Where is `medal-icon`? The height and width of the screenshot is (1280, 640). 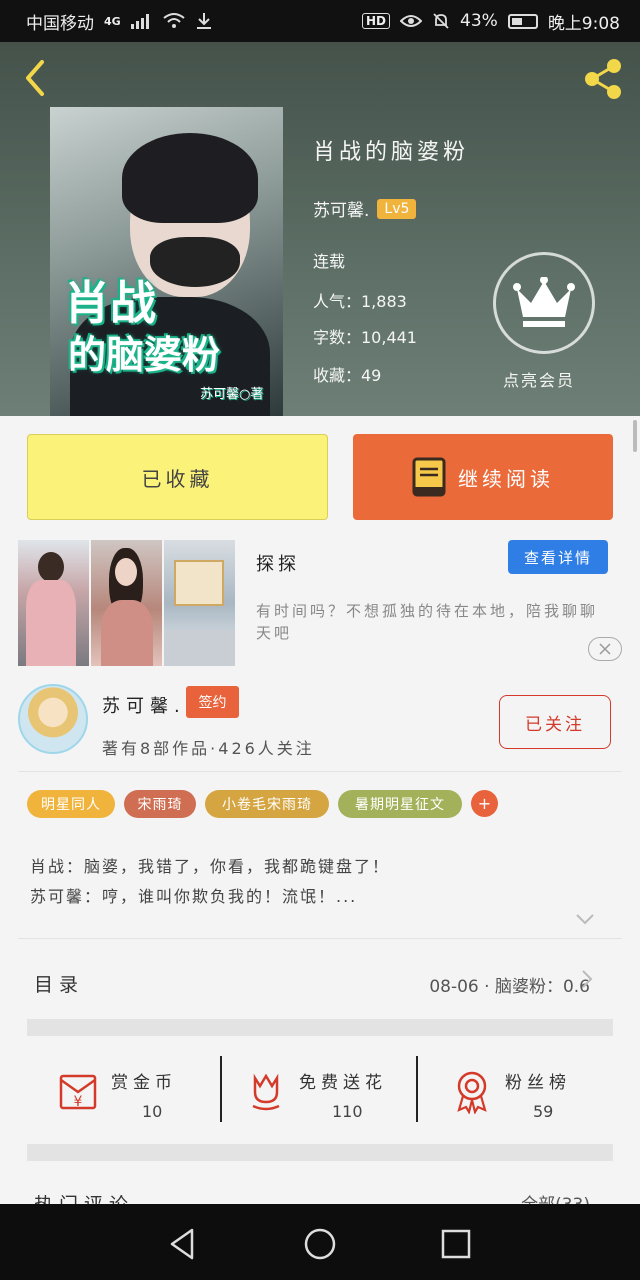 medal-icon is located at coordinates (472, 1092).